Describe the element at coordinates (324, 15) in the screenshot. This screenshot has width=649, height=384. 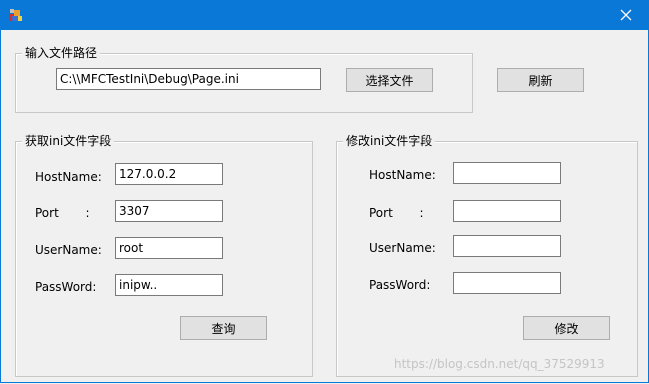
I see `title-bar` at that location.